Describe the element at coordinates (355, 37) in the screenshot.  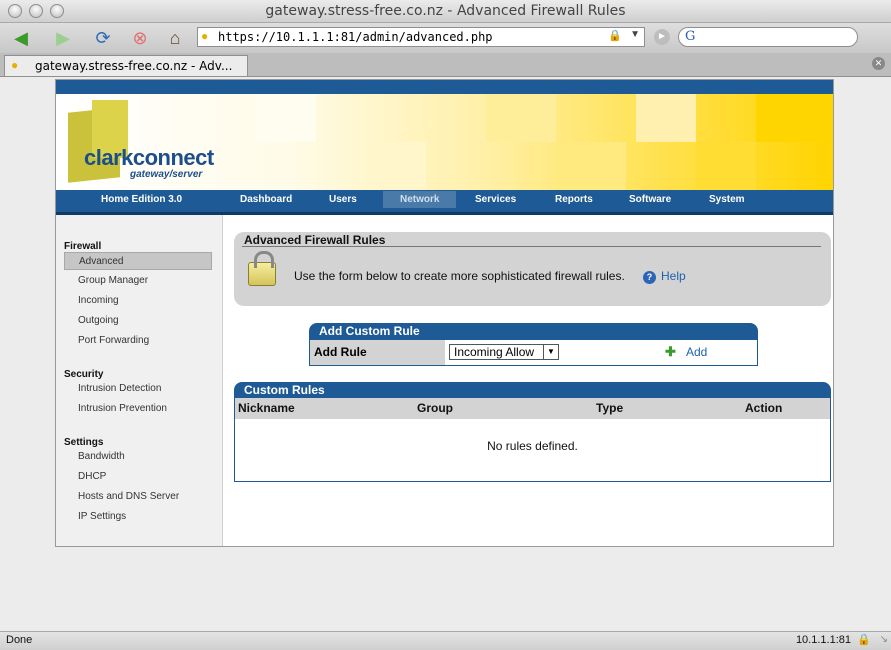
I see `address-url: https://10.1.1.1:81/admin/advanced.php` at that location.